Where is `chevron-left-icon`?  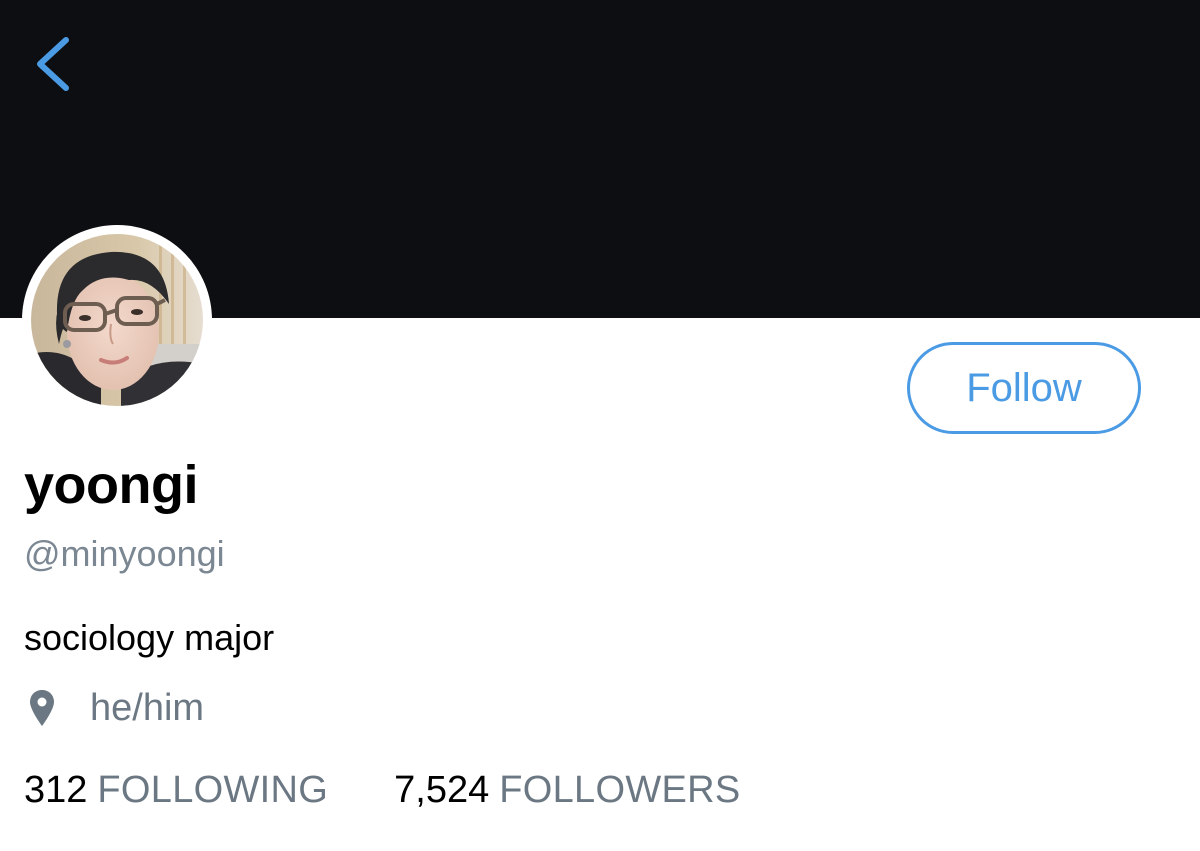 chevron-left-icon is located at coordinates (53, 64).